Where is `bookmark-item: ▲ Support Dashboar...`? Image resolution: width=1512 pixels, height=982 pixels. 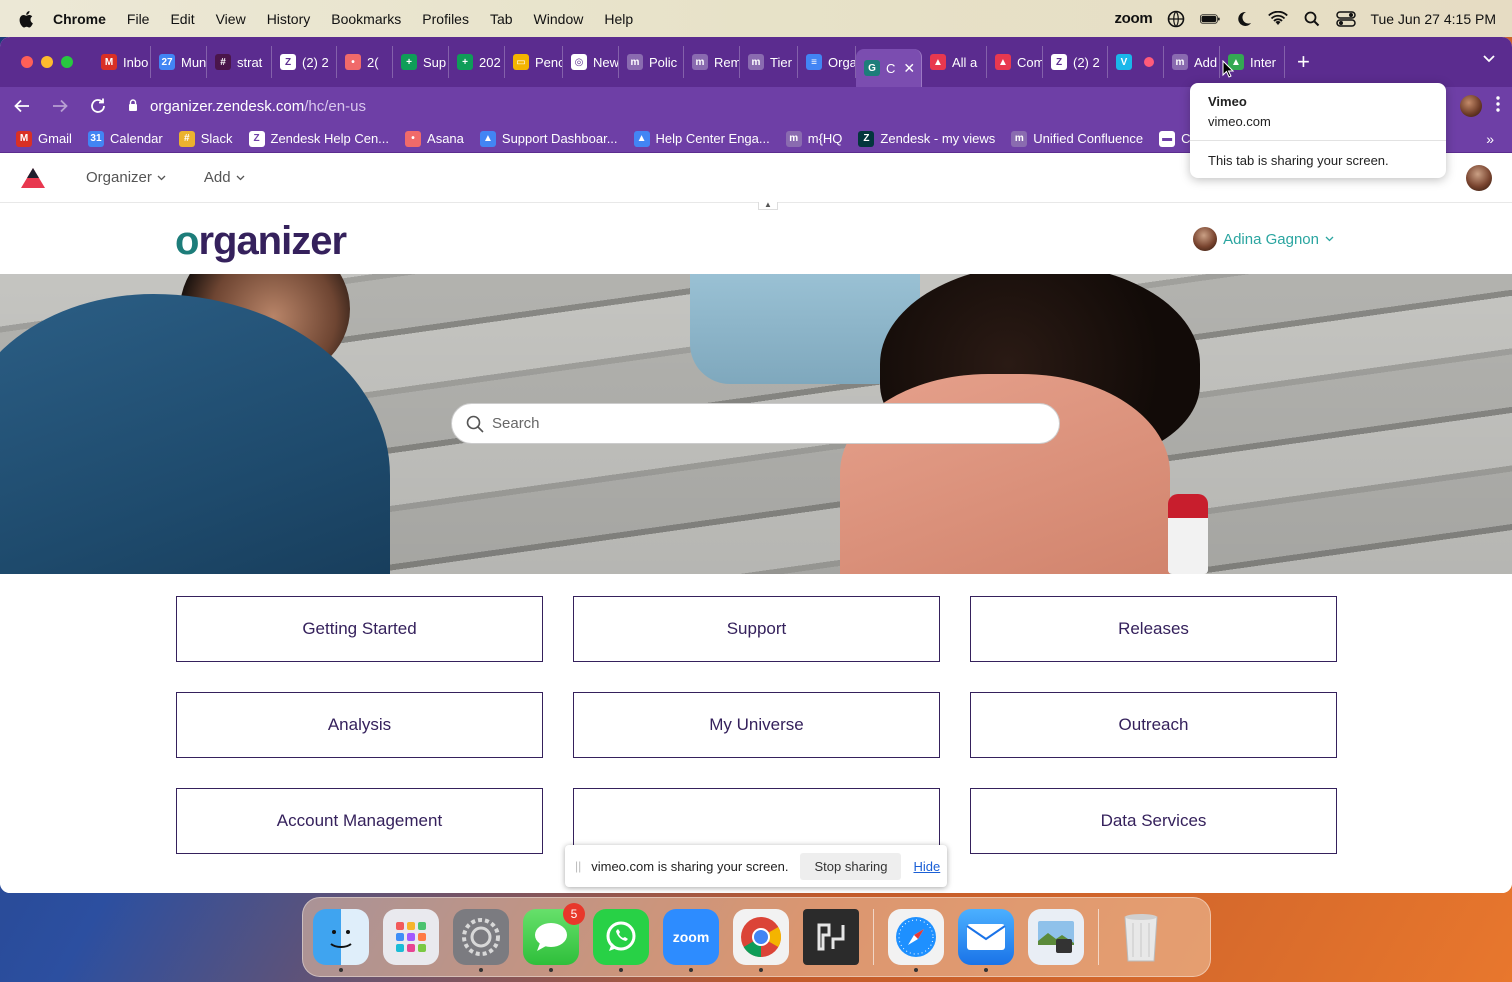
bookmark-item: ▲ Support Dashboar... is located at coordinates (548, 138).